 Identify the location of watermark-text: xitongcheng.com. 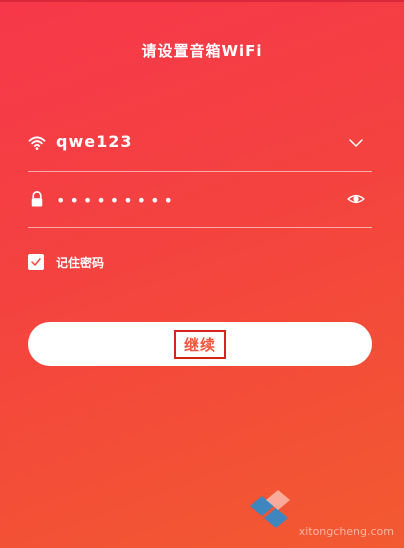
(346, 531).